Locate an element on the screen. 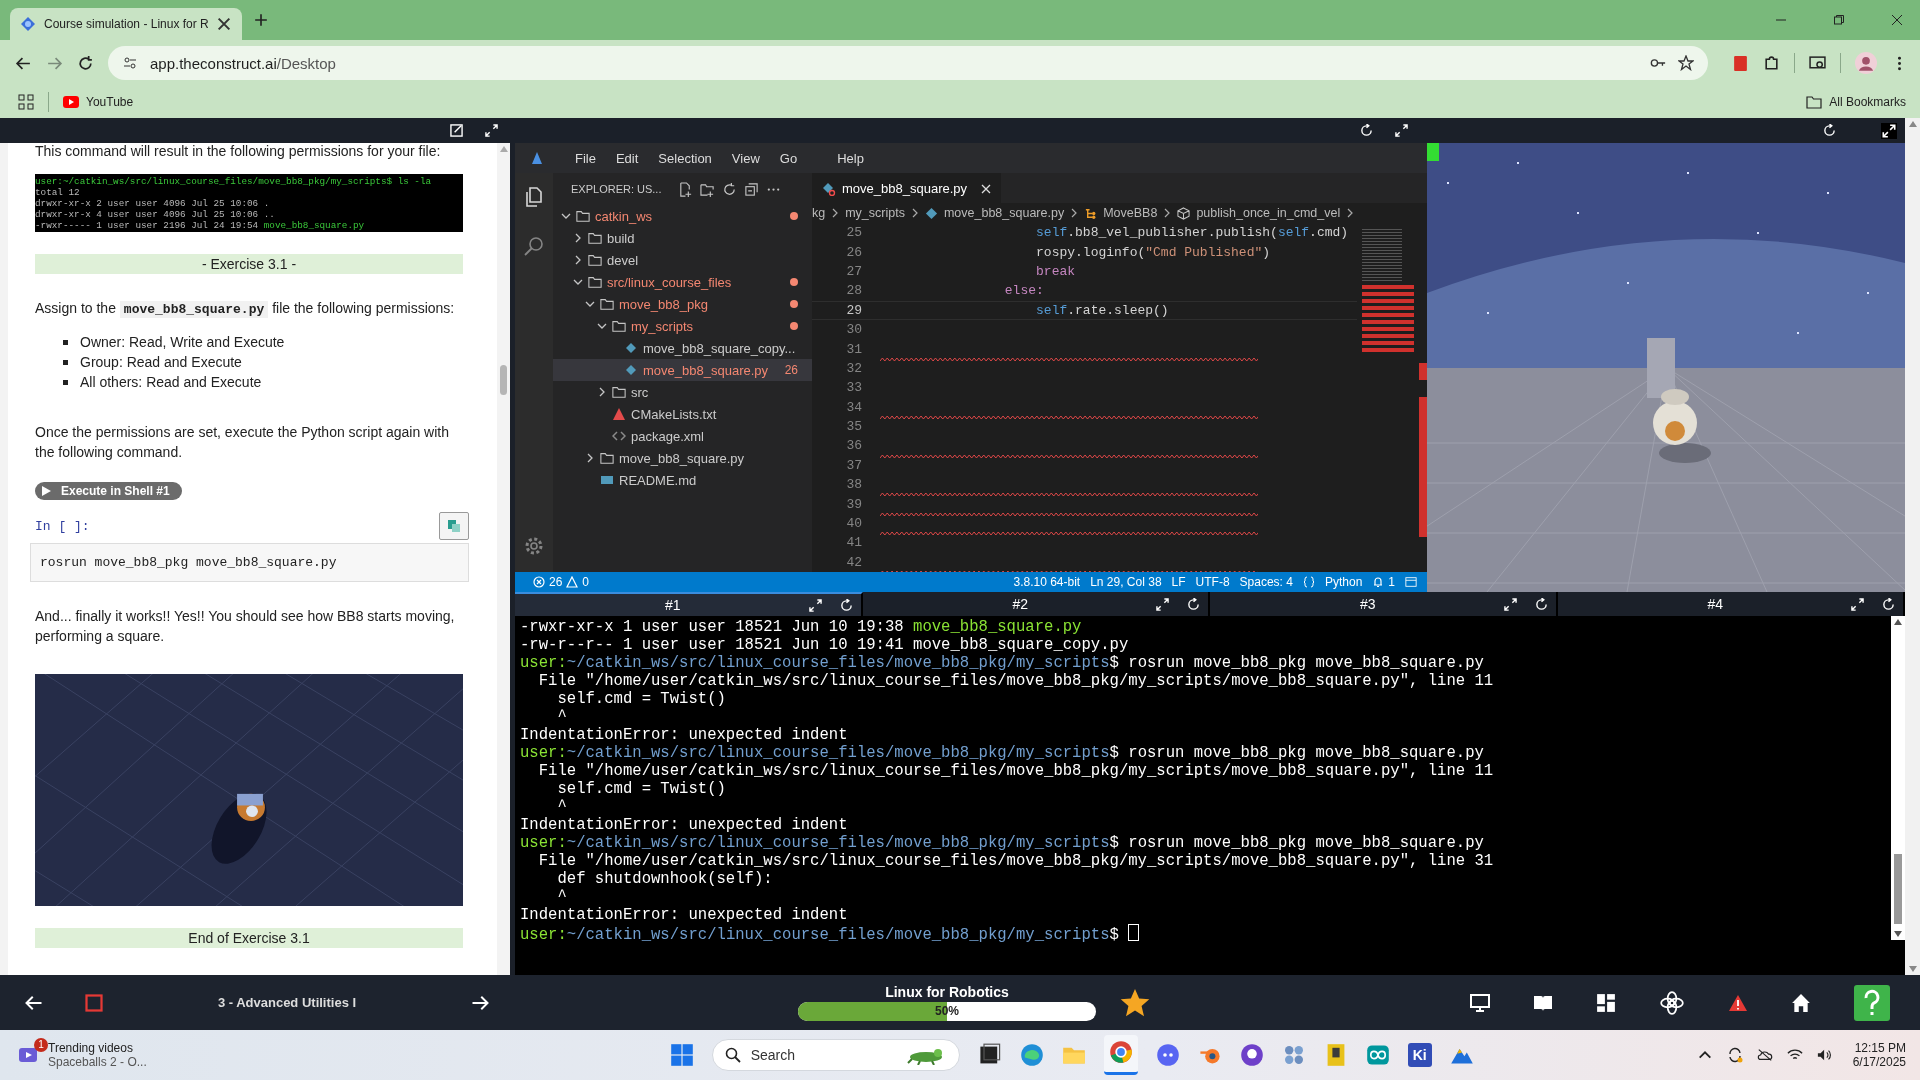 The width and height of the screenshot is (1920, 1080). status-item: Spaces: 4 is located at coordinates (1266, 582).